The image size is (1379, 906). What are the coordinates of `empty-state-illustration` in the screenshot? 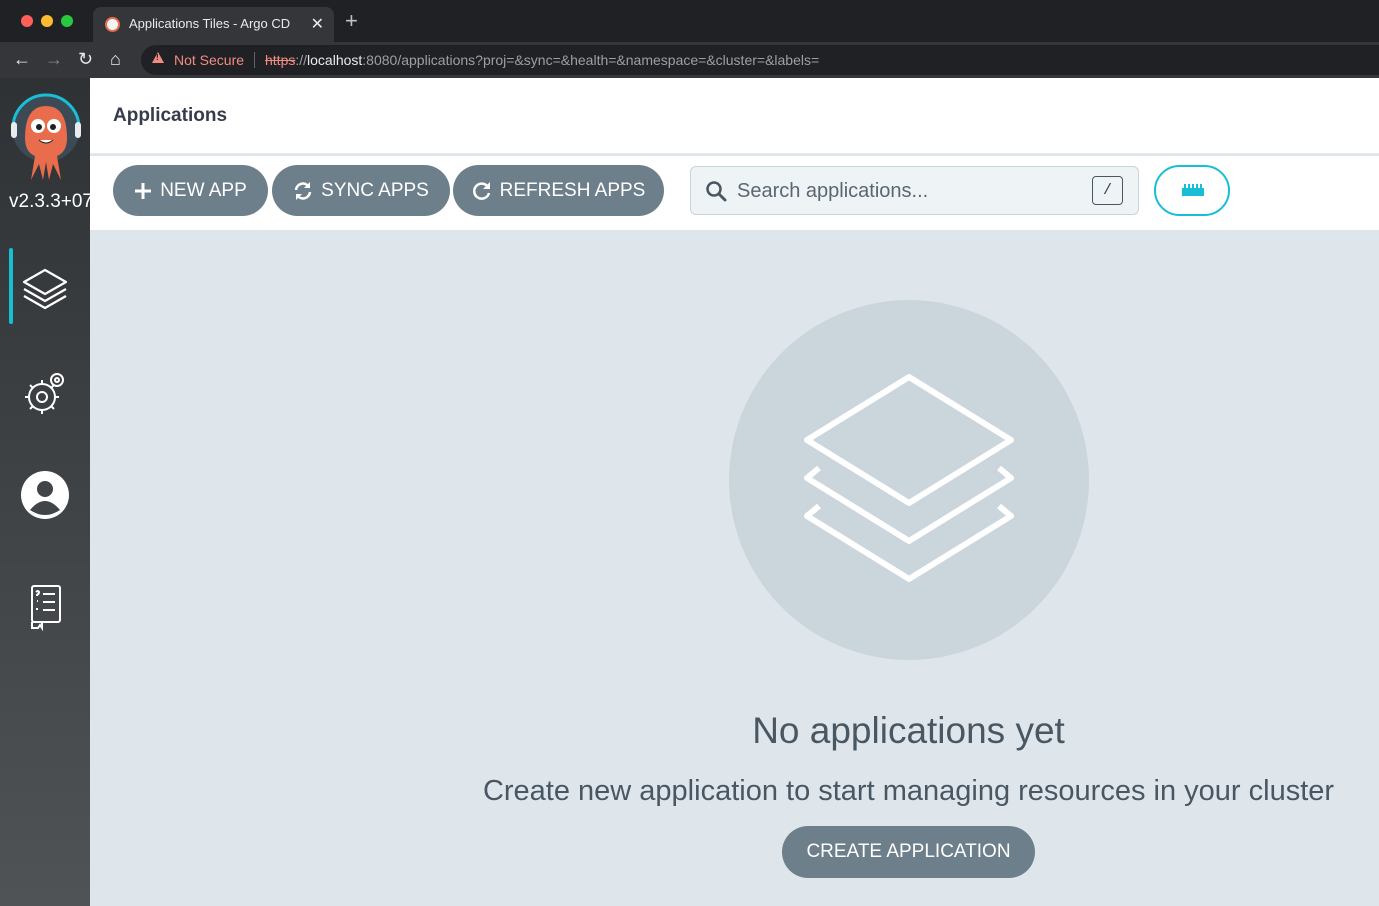 It's located at (909, 480).